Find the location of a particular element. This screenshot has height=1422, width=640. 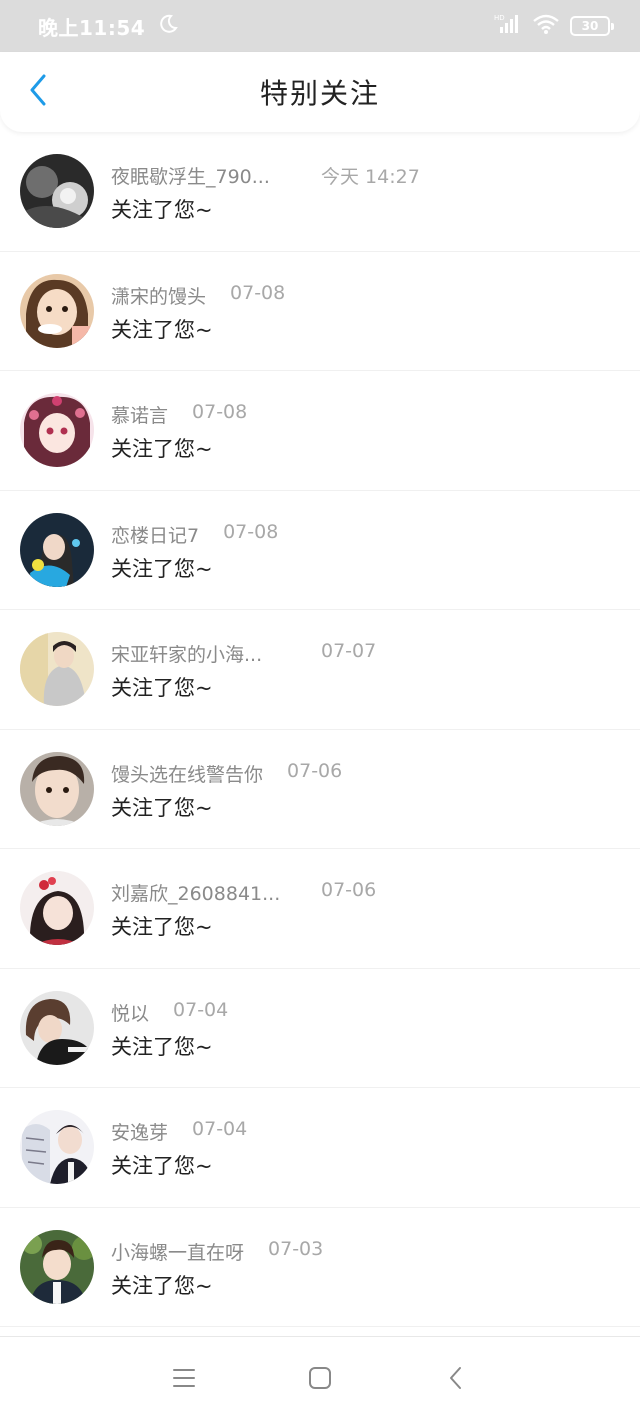

system-nav-bar is located at coordinates (320, 1379).